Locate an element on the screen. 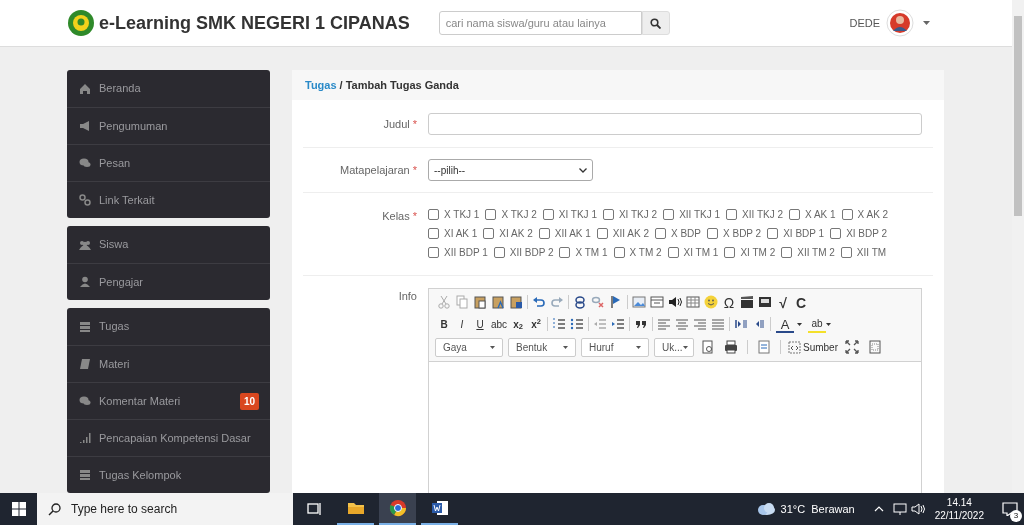 Image resolution: width=1024 pixels, height=525 pixels. format-dropdown: Bentuk is located at coordinates (542, 347).